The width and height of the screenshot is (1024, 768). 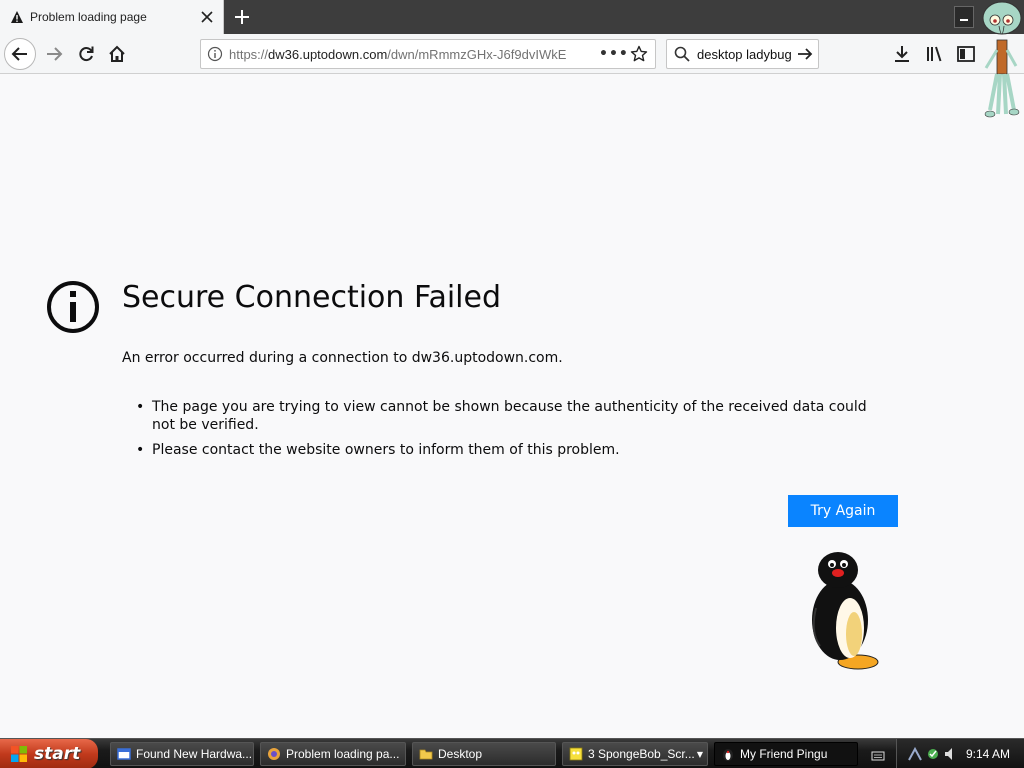 I want to click on url-prefix: https://, so click(x=249, y=54).